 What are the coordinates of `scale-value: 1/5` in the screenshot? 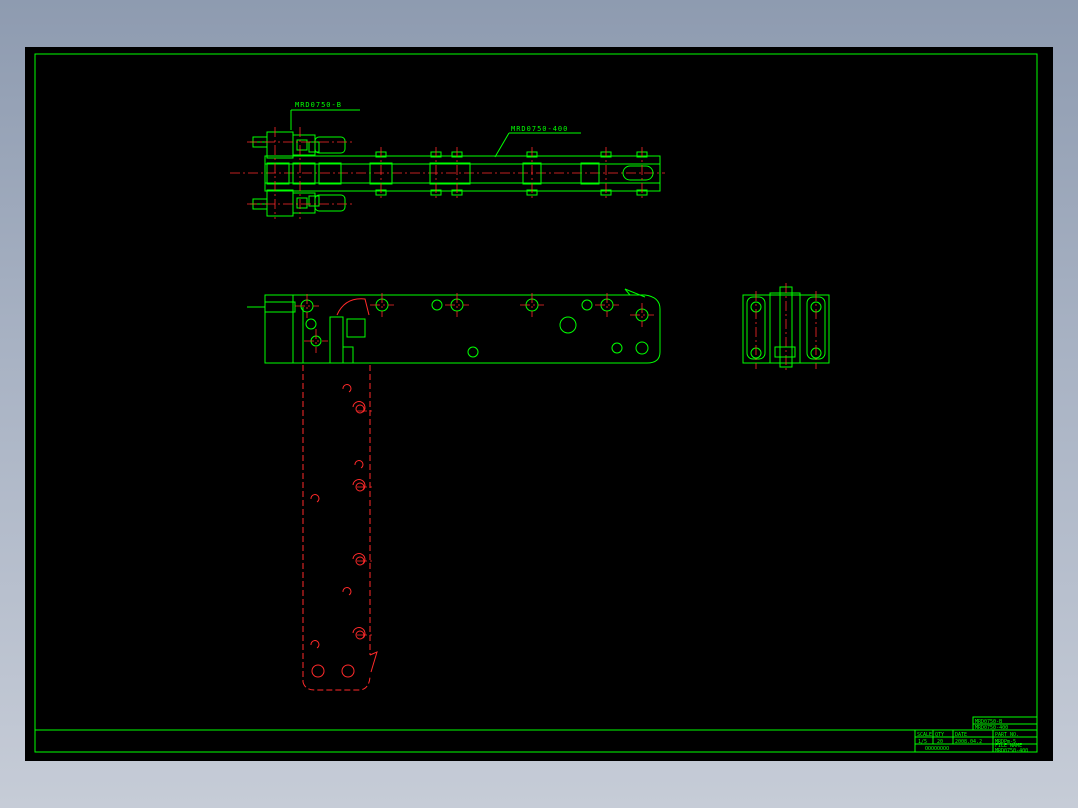 It's located at (922, 742).